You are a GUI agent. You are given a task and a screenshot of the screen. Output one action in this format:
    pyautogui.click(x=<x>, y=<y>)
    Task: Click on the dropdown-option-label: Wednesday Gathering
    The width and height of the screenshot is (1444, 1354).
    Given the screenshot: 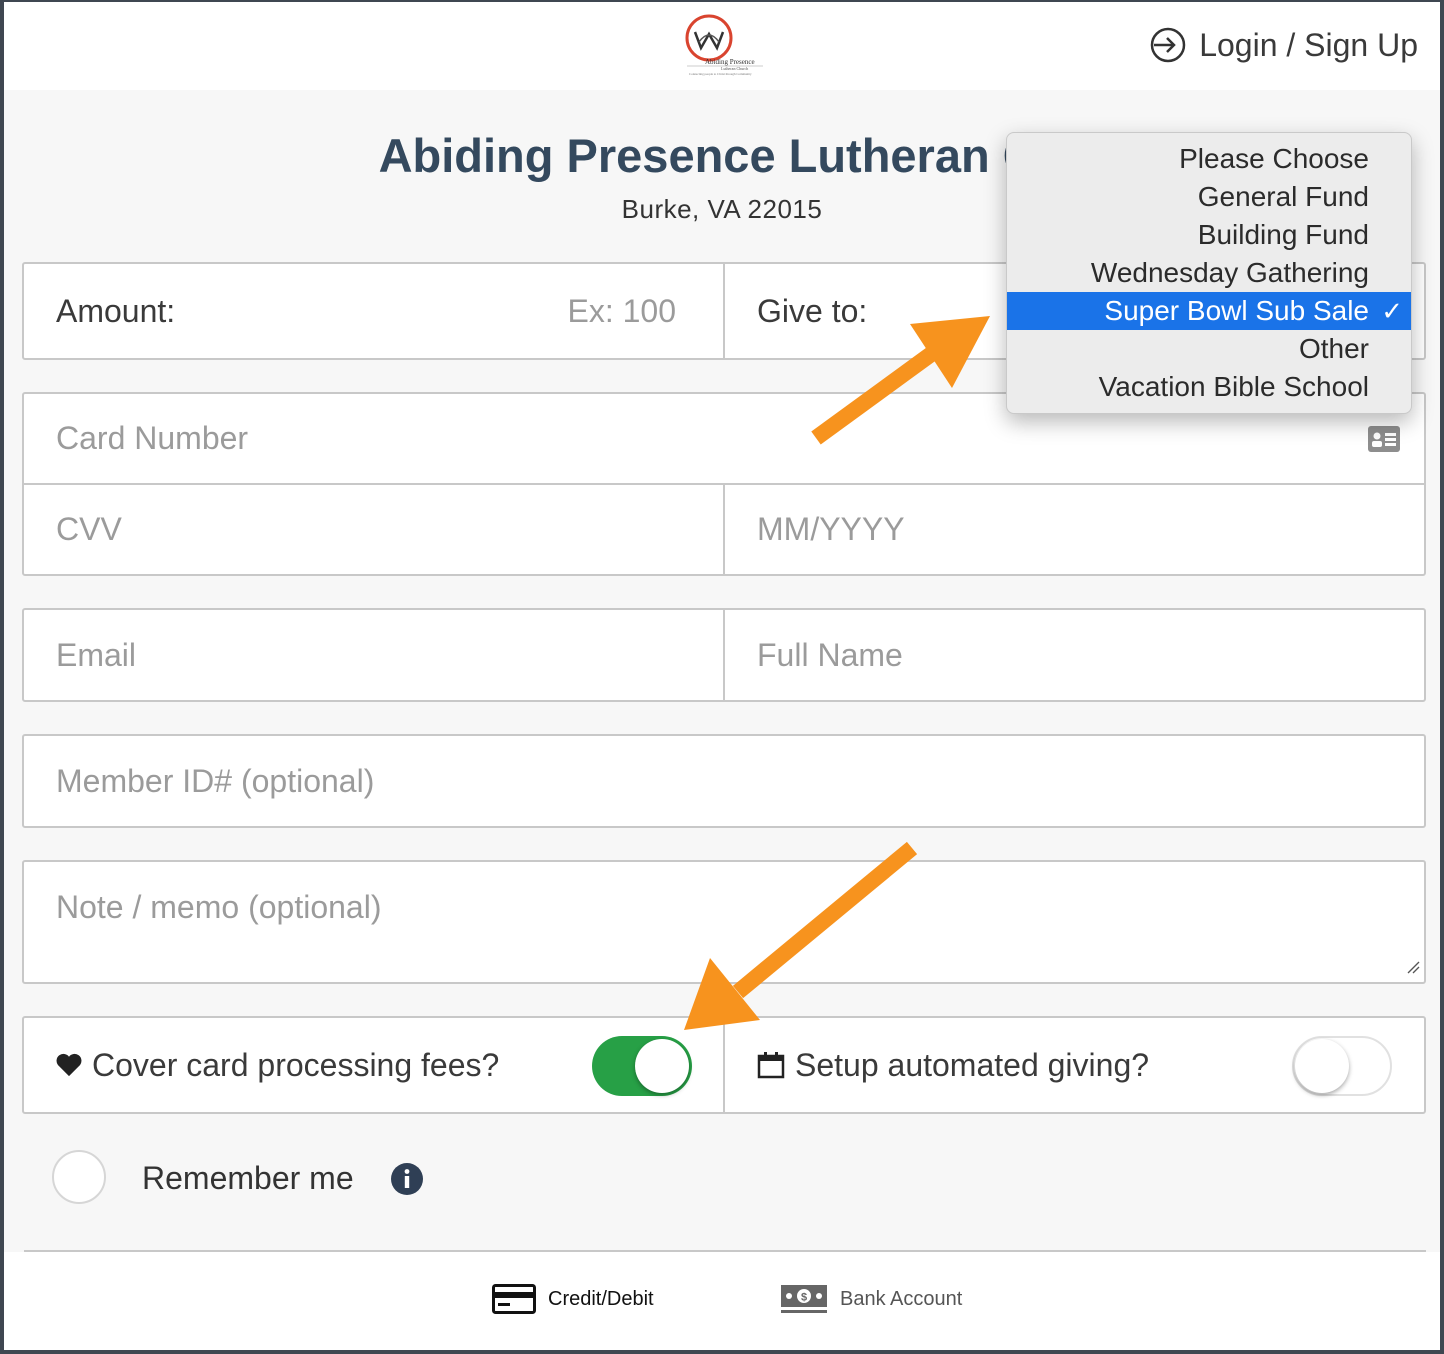 What is the action you would take?
    pyautogui.click(x=1229, y=272)
    